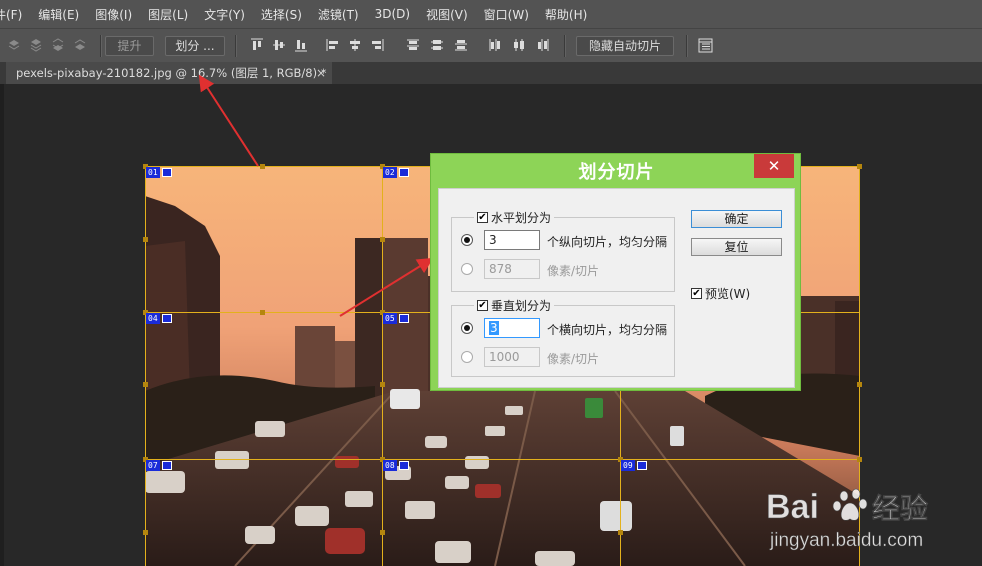 The height and width of the screenshot is (566, 982). I want to click on dialog-close-button: ✕, so click(774, 166).